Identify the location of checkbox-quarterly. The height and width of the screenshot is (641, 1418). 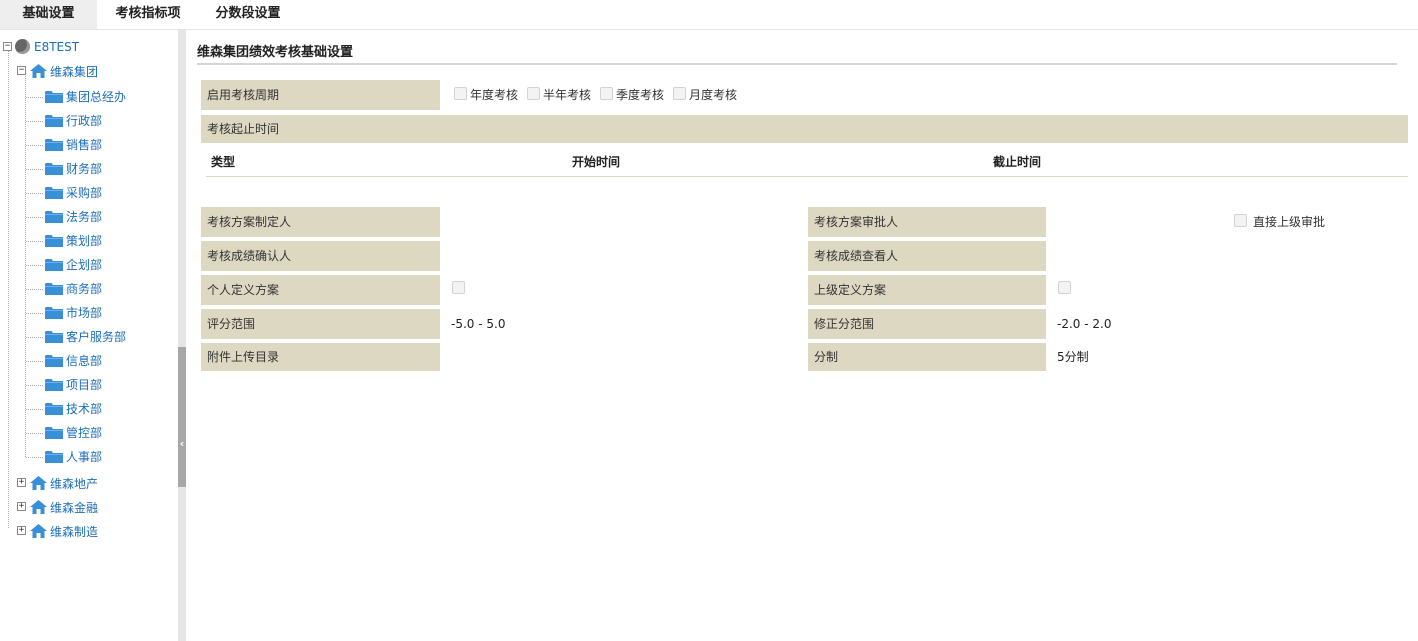
(606, 93).